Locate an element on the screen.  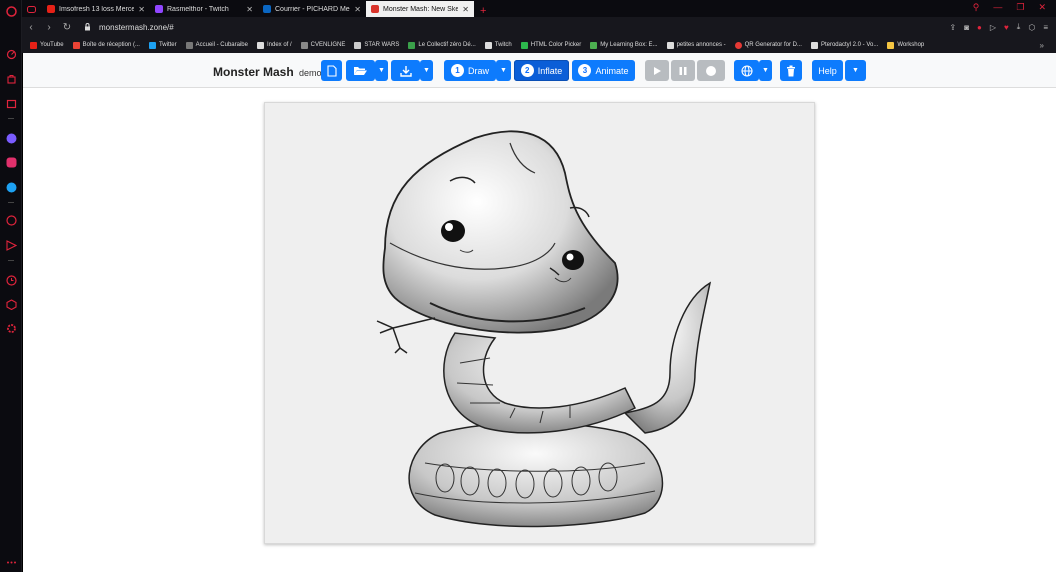
new-file-icon is located at coordinates (331, 70).